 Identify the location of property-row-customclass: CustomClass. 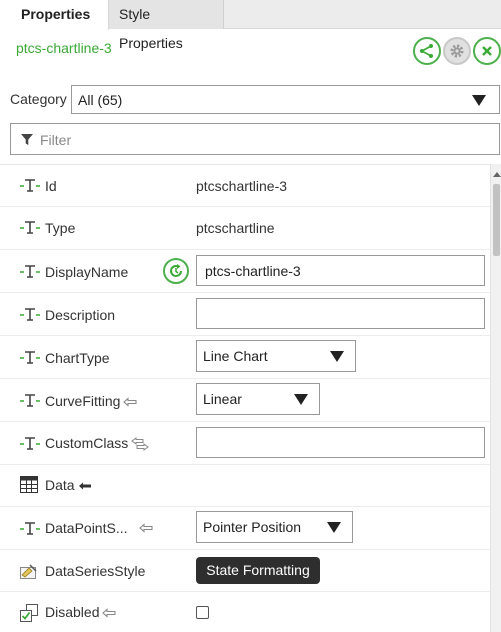
(245, 443).